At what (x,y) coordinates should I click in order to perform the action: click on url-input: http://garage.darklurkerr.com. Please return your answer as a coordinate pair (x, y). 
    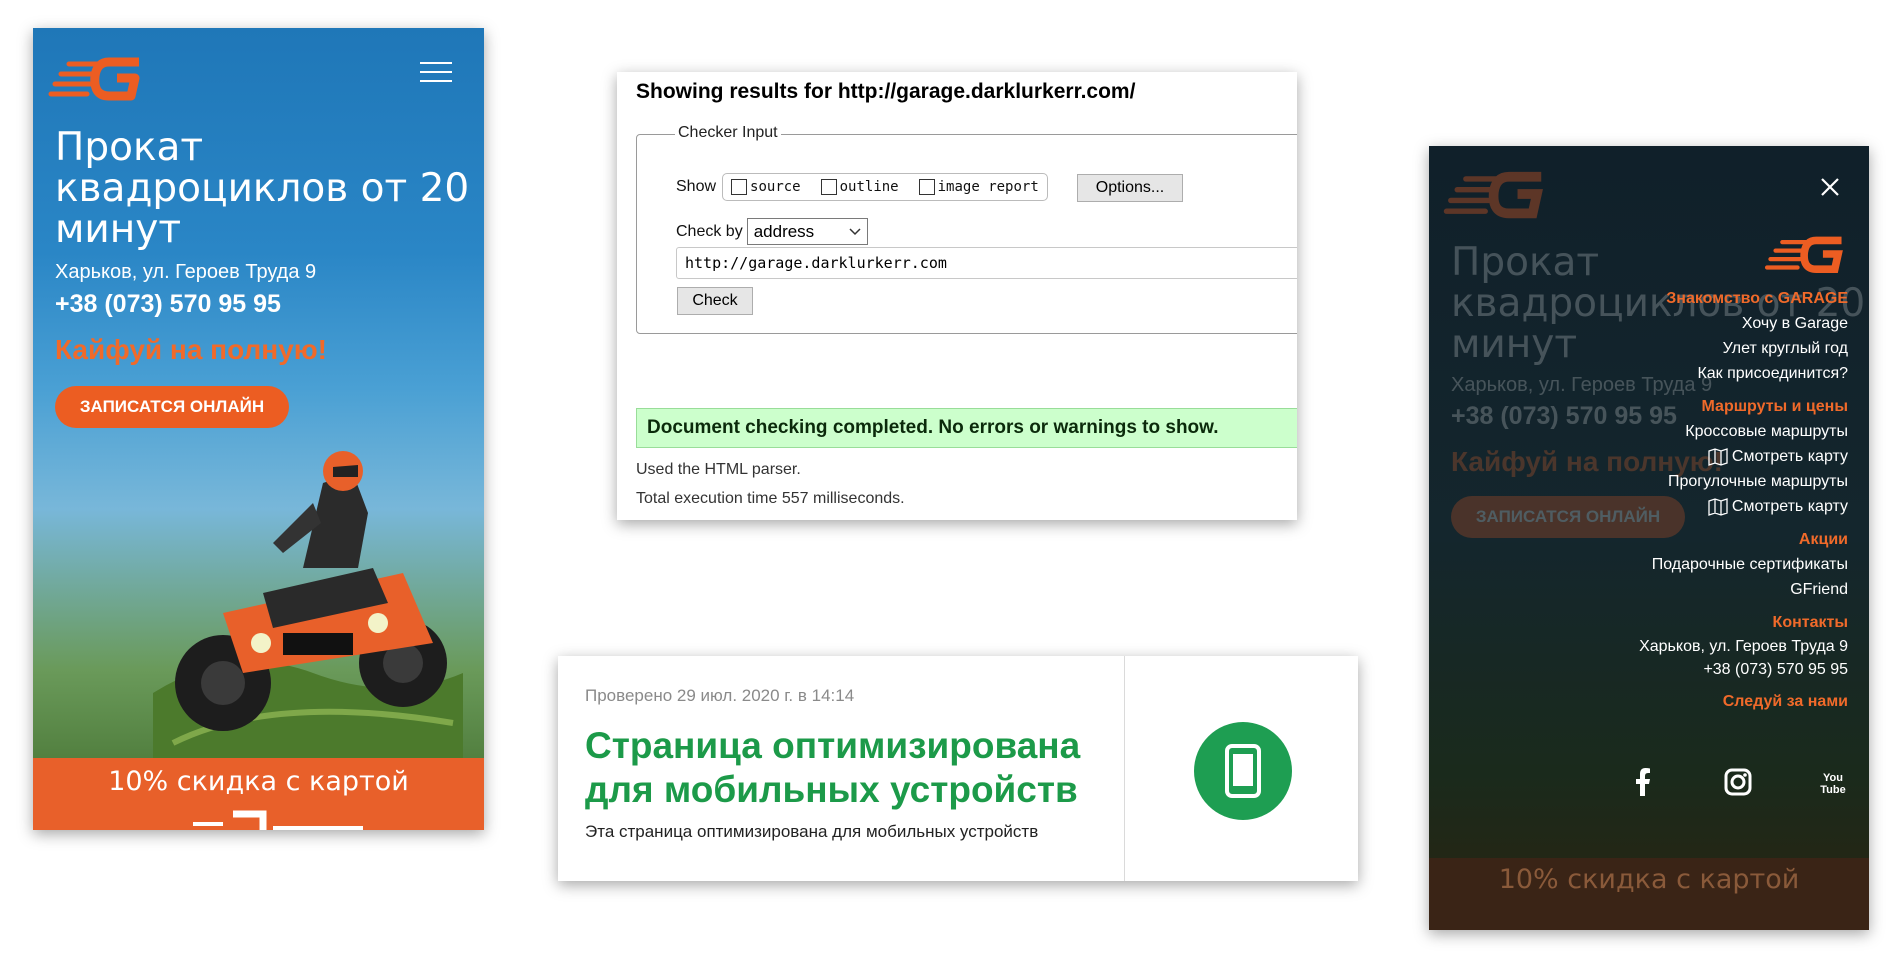
    Looking at the image, I should click on (986, 263).